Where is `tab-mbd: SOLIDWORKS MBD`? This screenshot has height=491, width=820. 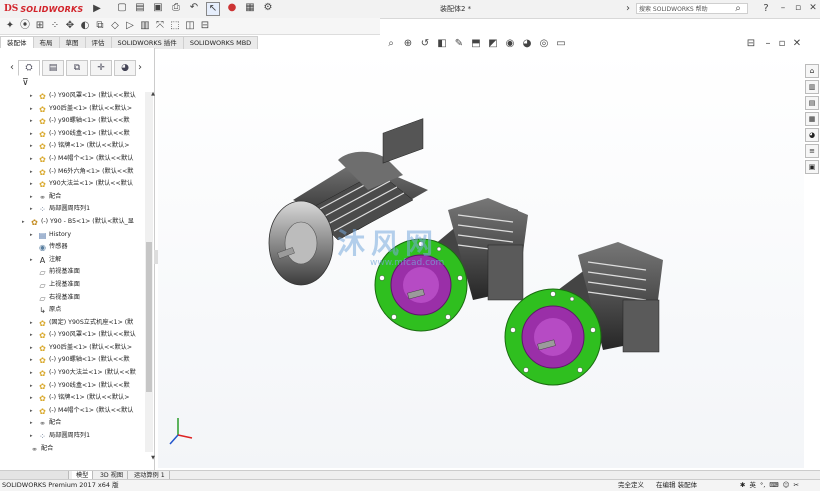
tab-mbd: SOLIDWORKS MBD is located at coordinates (220, 42).